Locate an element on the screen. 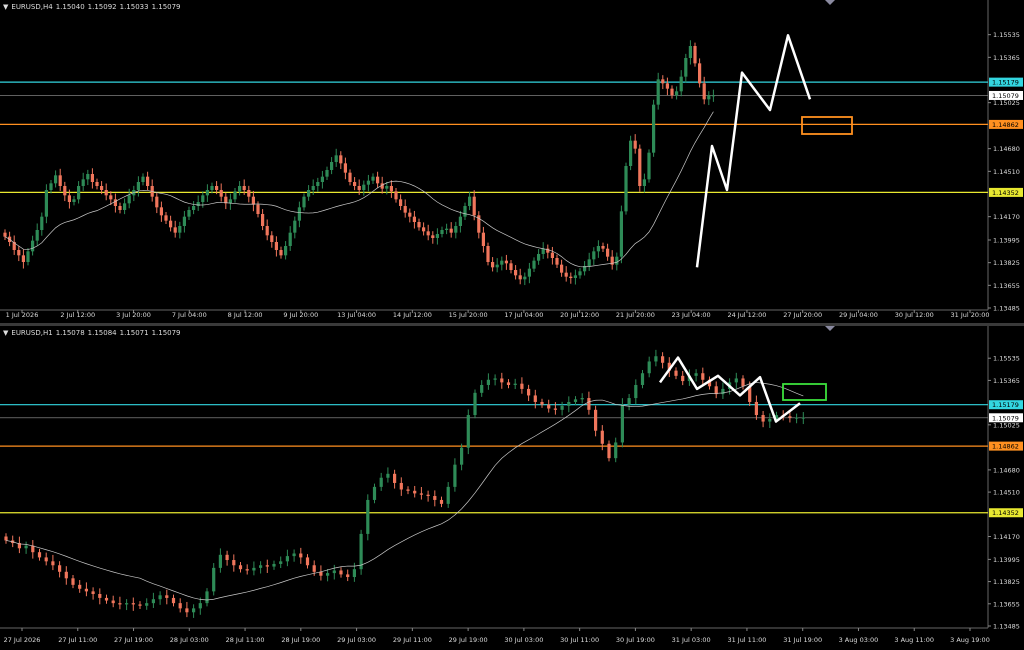 The width and height of the screenshot is (1024, 650). h4-shift-marker-icon is located at coordinates (830, 2).